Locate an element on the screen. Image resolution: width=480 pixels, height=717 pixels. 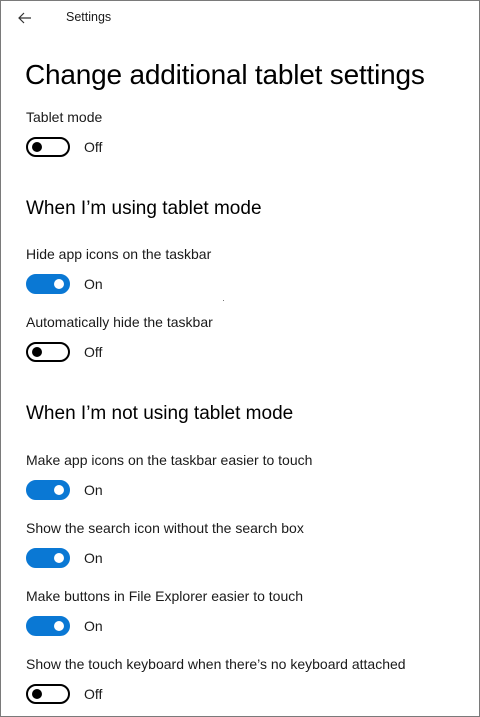
title-bar: Settings is located at coordinates (240, 18).